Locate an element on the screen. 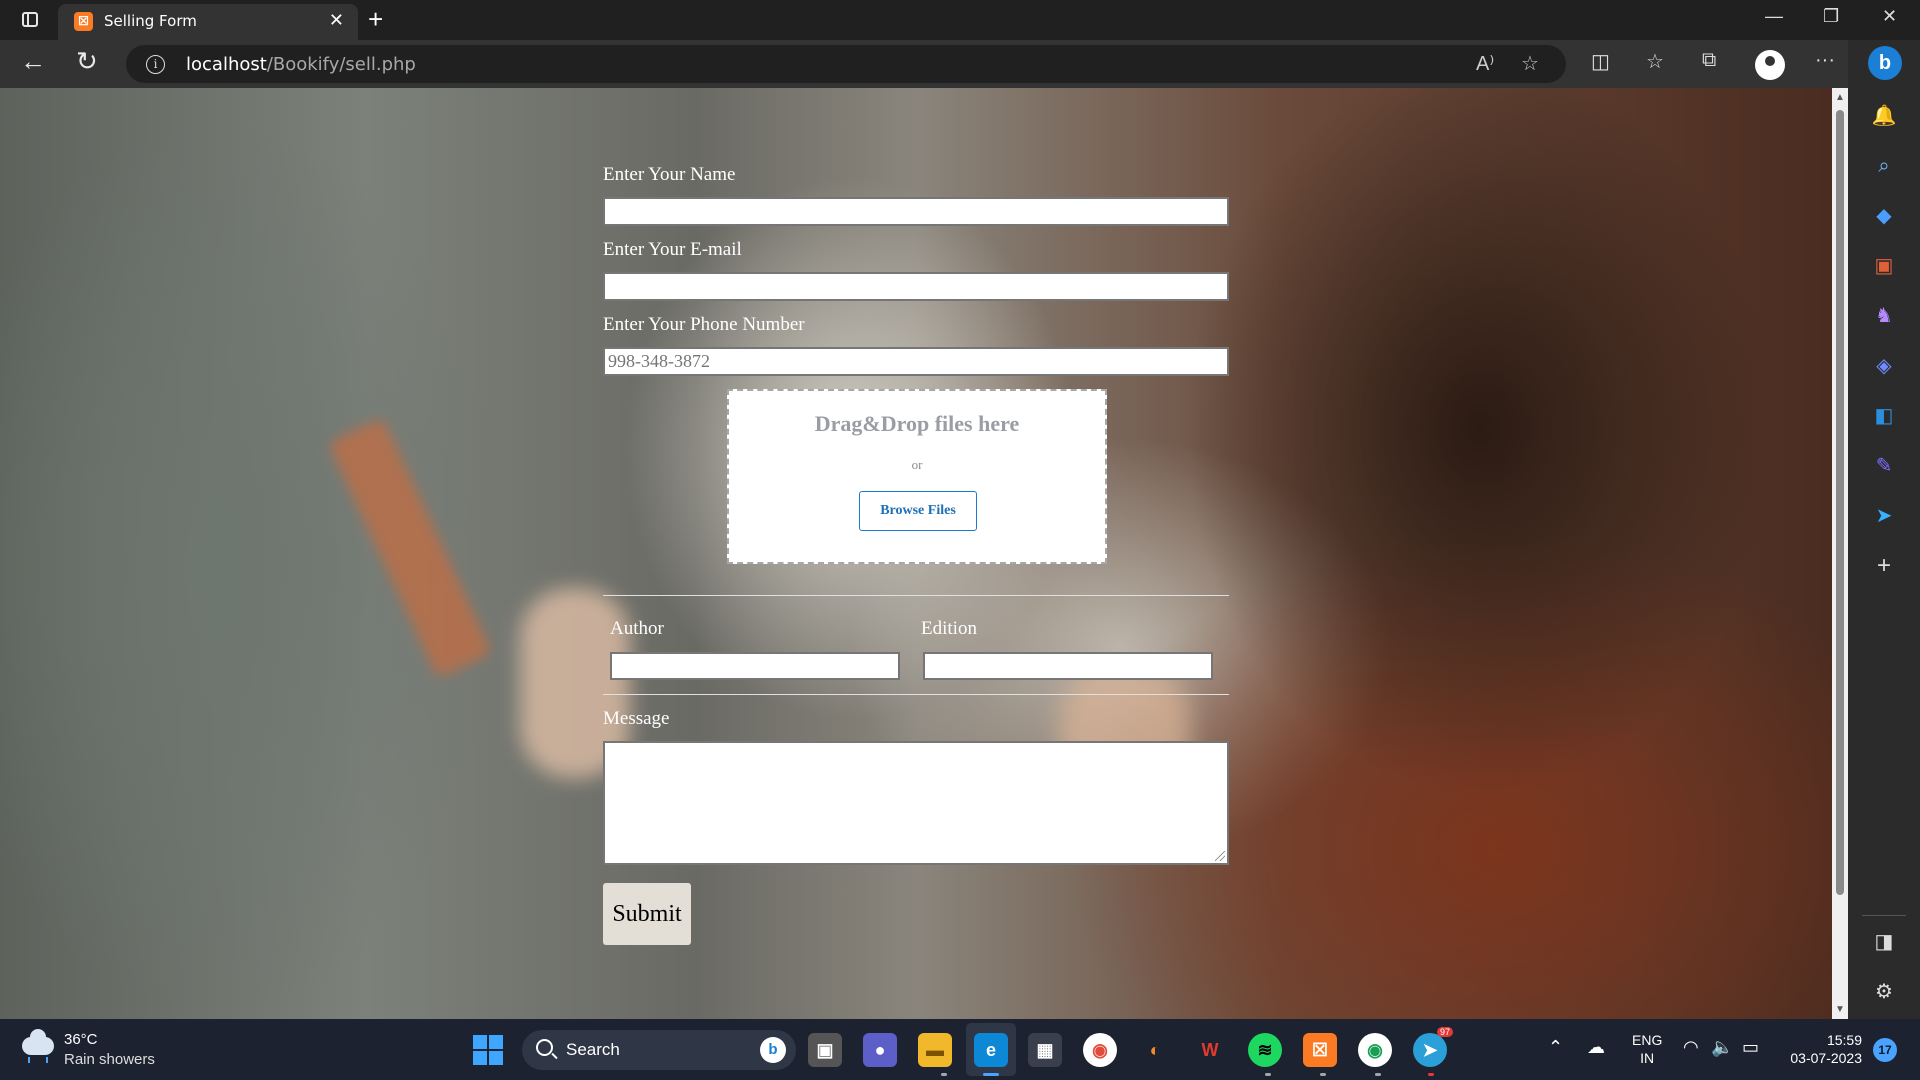  volume-icon: 🔈 is located at coordinates (1722, 1047).